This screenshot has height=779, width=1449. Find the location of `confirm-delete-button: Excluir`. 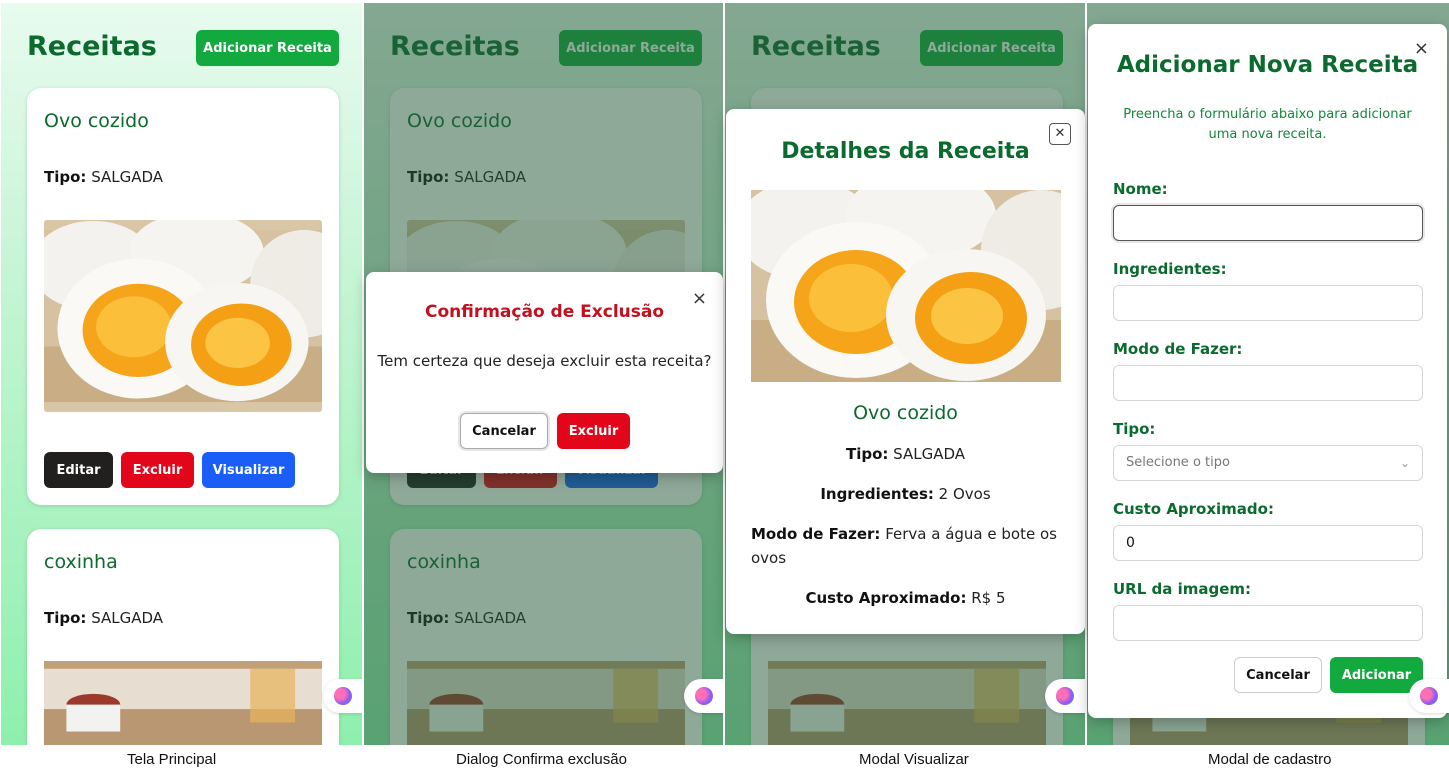

confirm-delete-button: Excluir is located at coordinates (593, 431).